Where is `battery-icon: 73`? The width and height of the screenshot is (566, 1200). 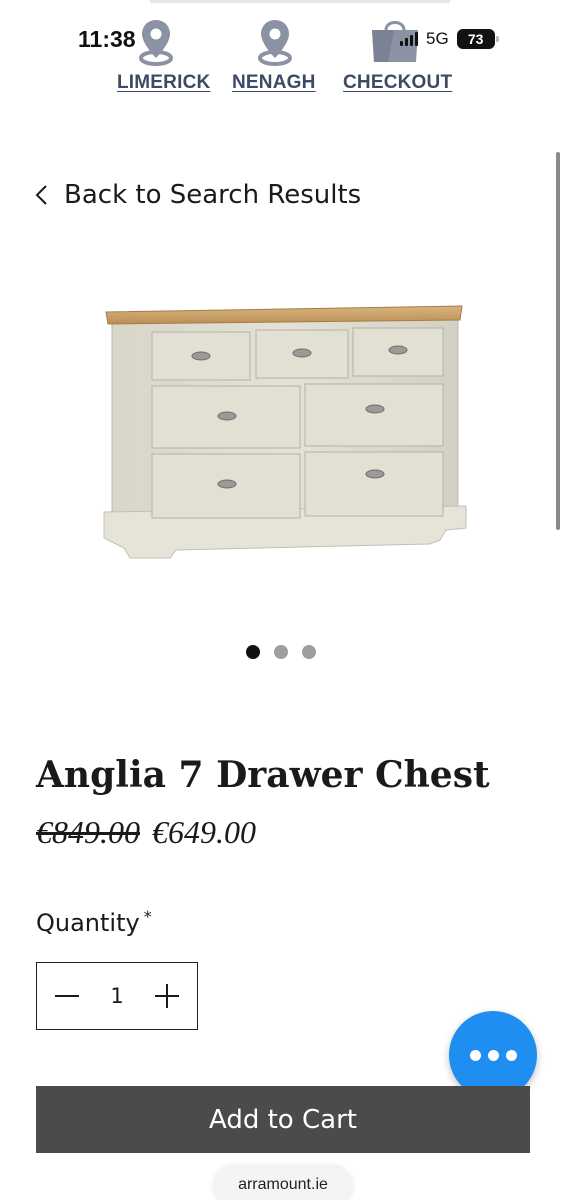
battery-icon: 73 is located at coordinates (477, 39).